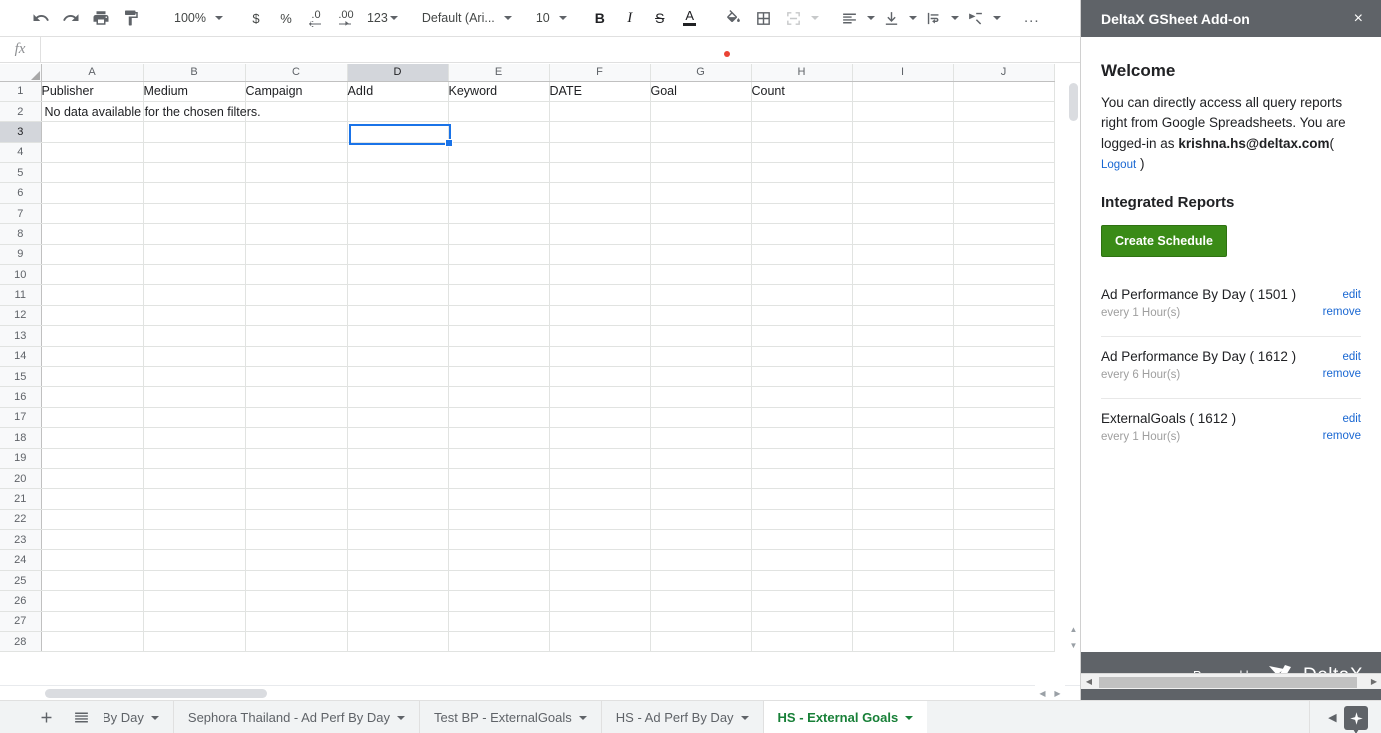 The width and height of the screenshot is (1381, 733). Describe the element at coordinates (296, 153) in the screenshot. I see `cell-C4` at that location.